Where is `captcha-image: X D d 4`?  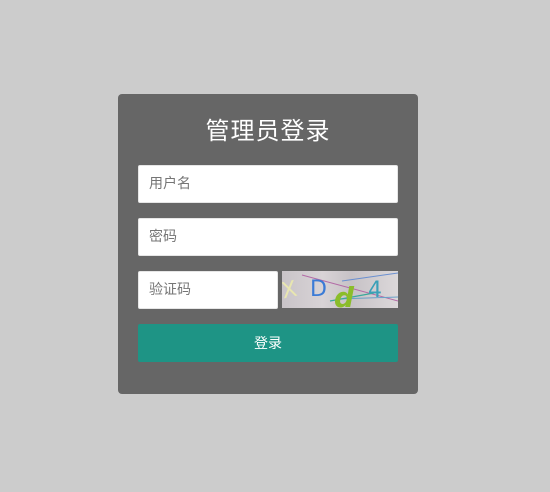
captcha-image: X D d 4 is located at coordinates (340, 289).